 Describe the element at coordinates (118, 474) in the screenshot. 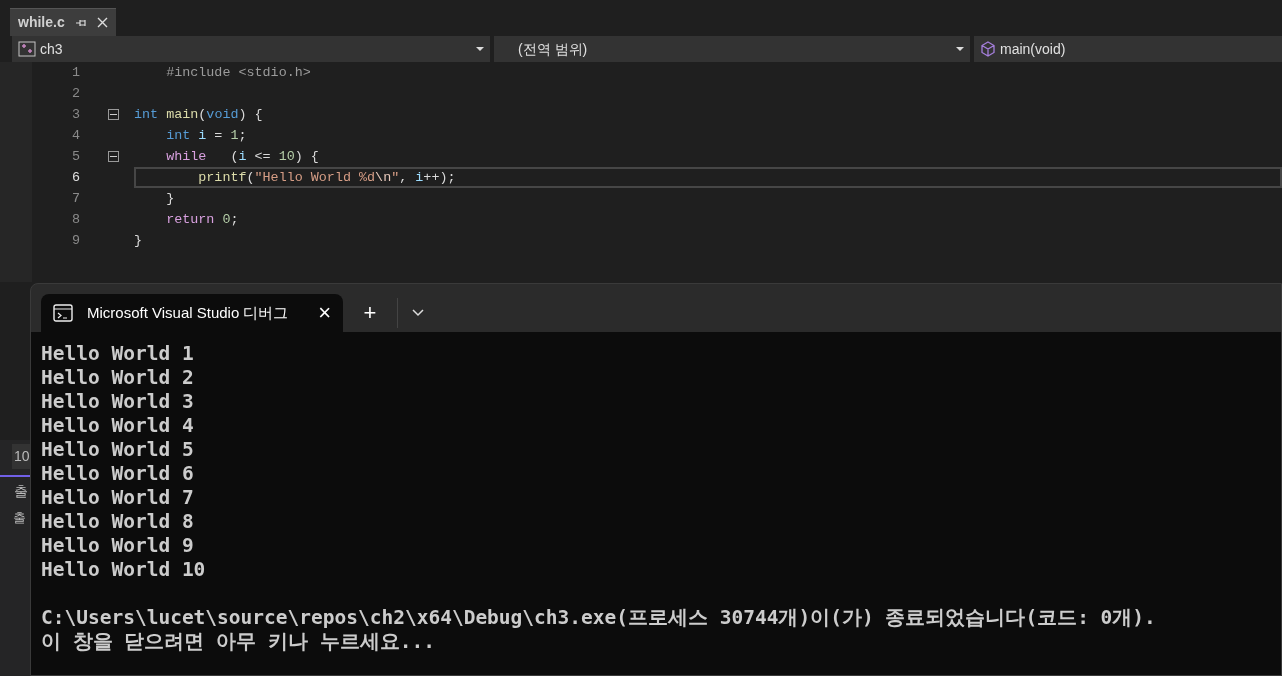

I see `console-line: Hello World 6` at that location.